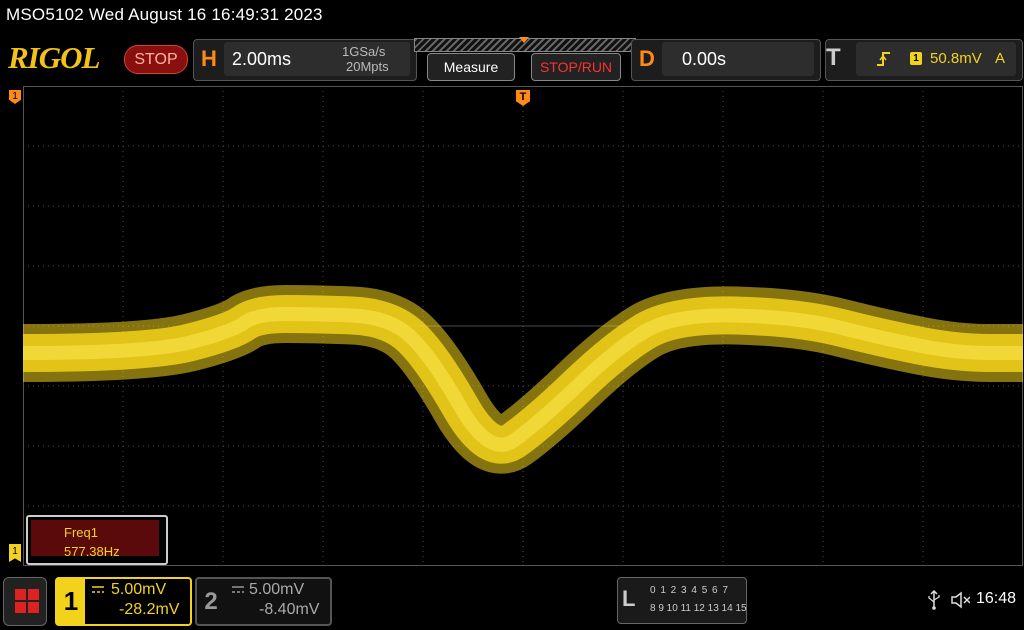 The image size is (1024, 630). I want to click on rising-edge-icon, so click(883, 59).